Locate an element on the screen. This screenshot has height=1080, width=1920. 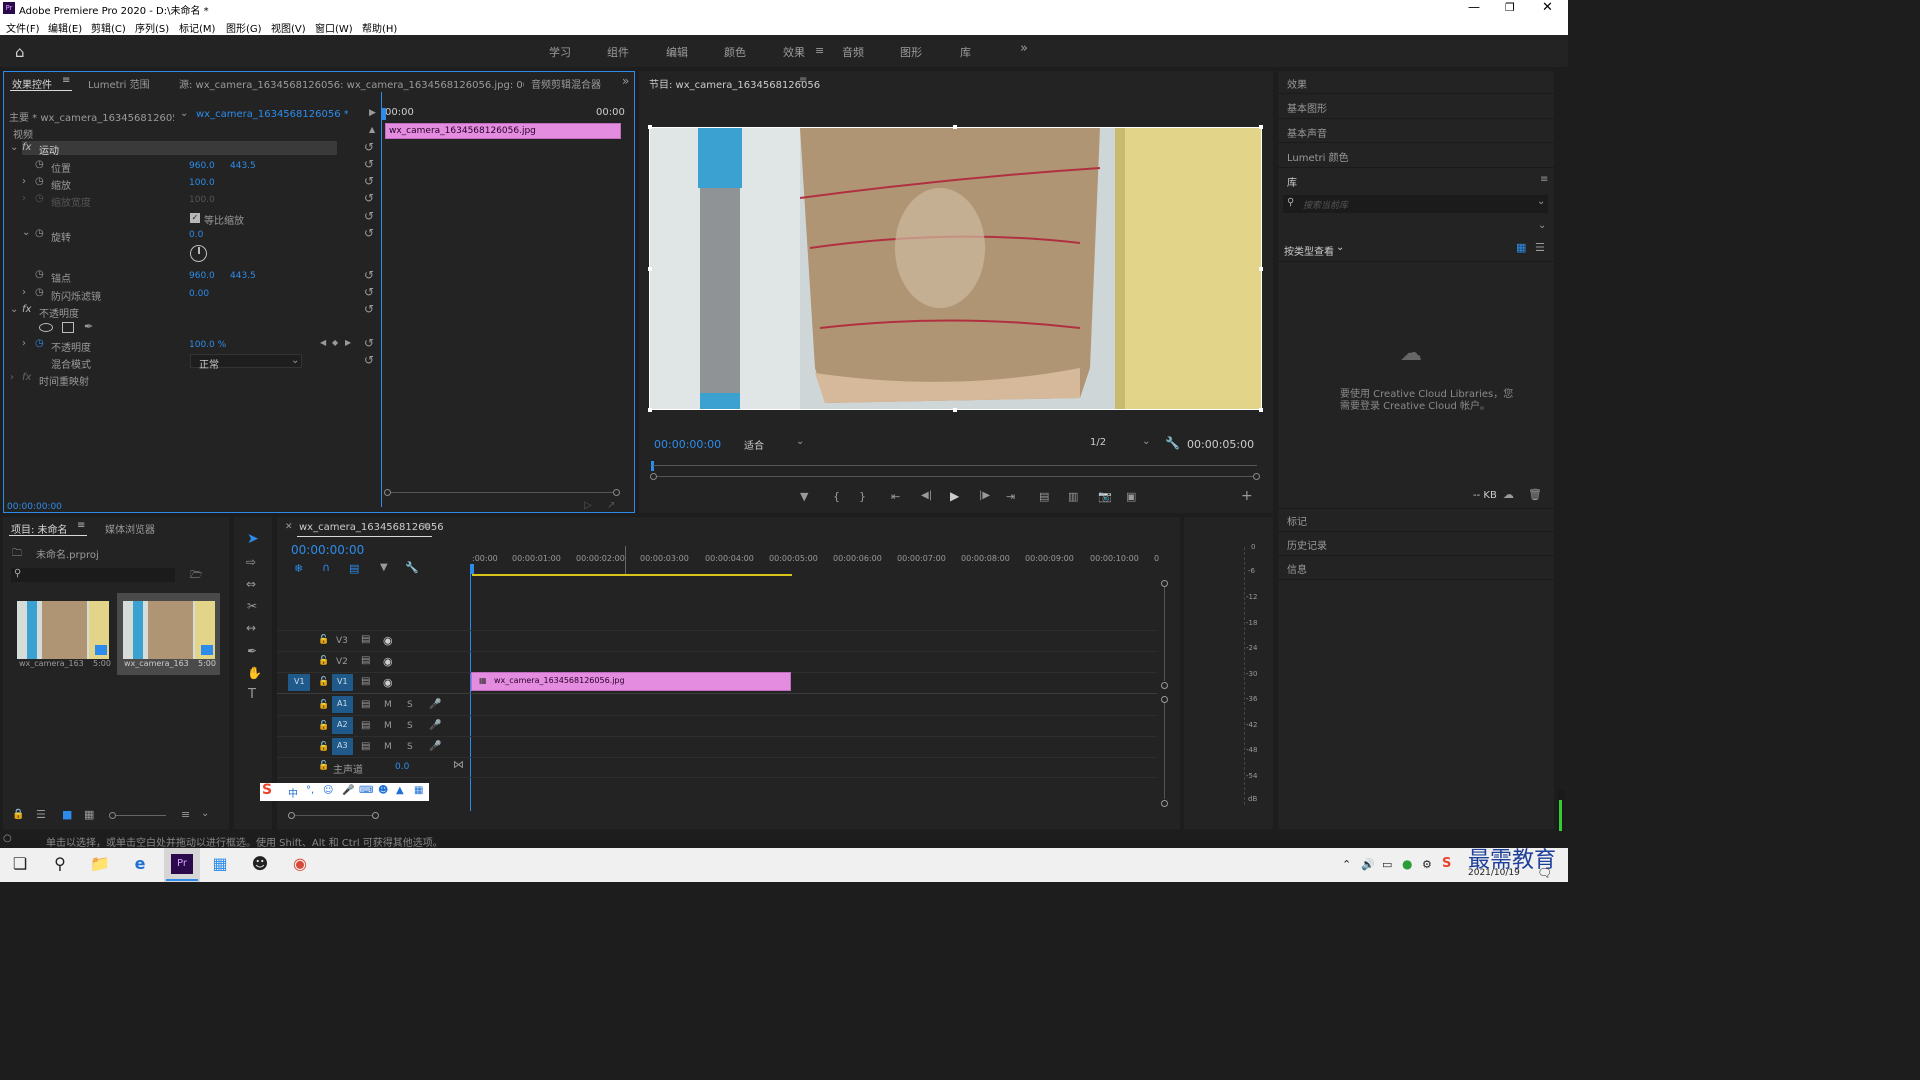
opacity-value: 100.0 % is located at coordinates (207, 345).